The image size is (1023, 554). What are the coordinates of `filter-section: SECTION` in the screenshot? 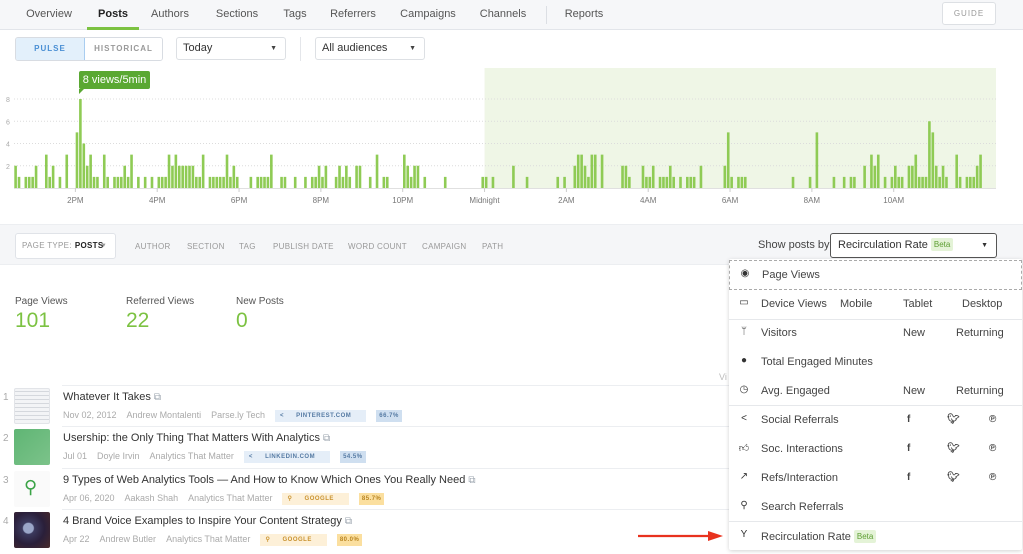 It's located at (206, 246).